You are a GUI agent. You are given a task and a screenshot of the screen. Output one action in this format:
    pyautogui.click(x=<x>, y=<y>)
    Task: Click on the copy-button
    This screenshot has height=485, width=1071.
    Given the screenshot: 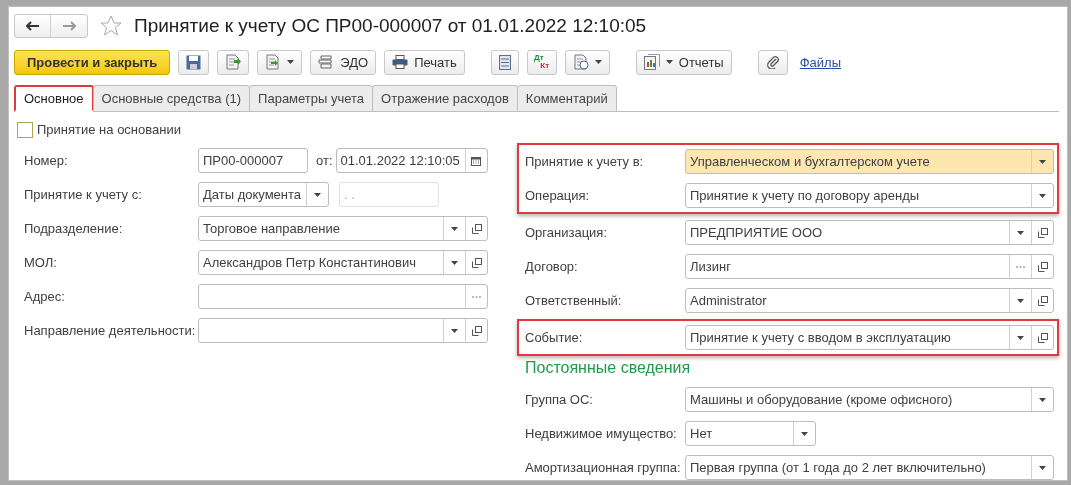 What is the action you would take?
    pyautogui.click(x=280, y=62)
    